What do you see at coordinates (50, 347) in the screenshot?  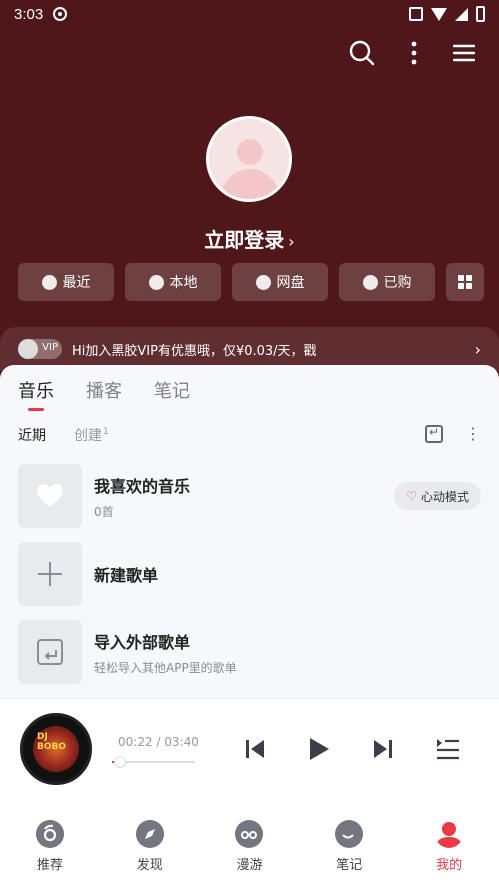 I see `vip-badge-text: VIP` at bounding box center [50, 347].